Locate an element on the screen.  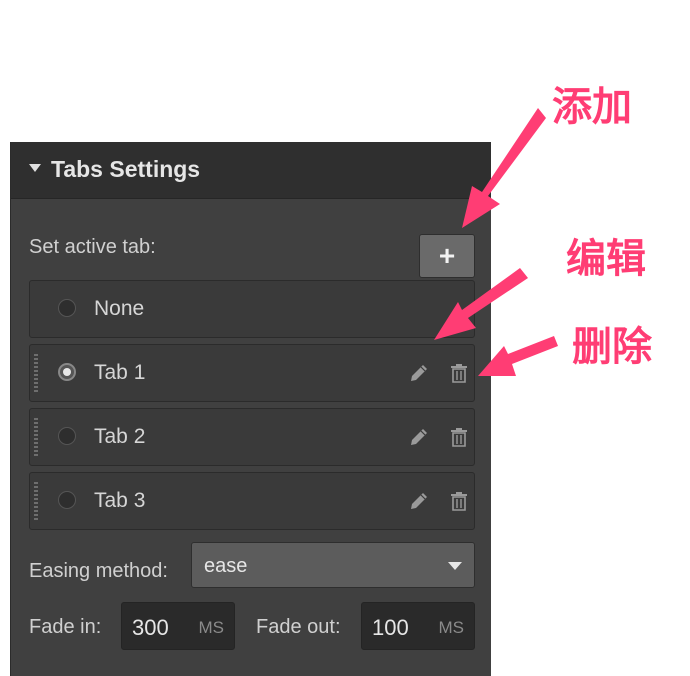
annotation-delete: 删除 is located at coordinates (612, 347).